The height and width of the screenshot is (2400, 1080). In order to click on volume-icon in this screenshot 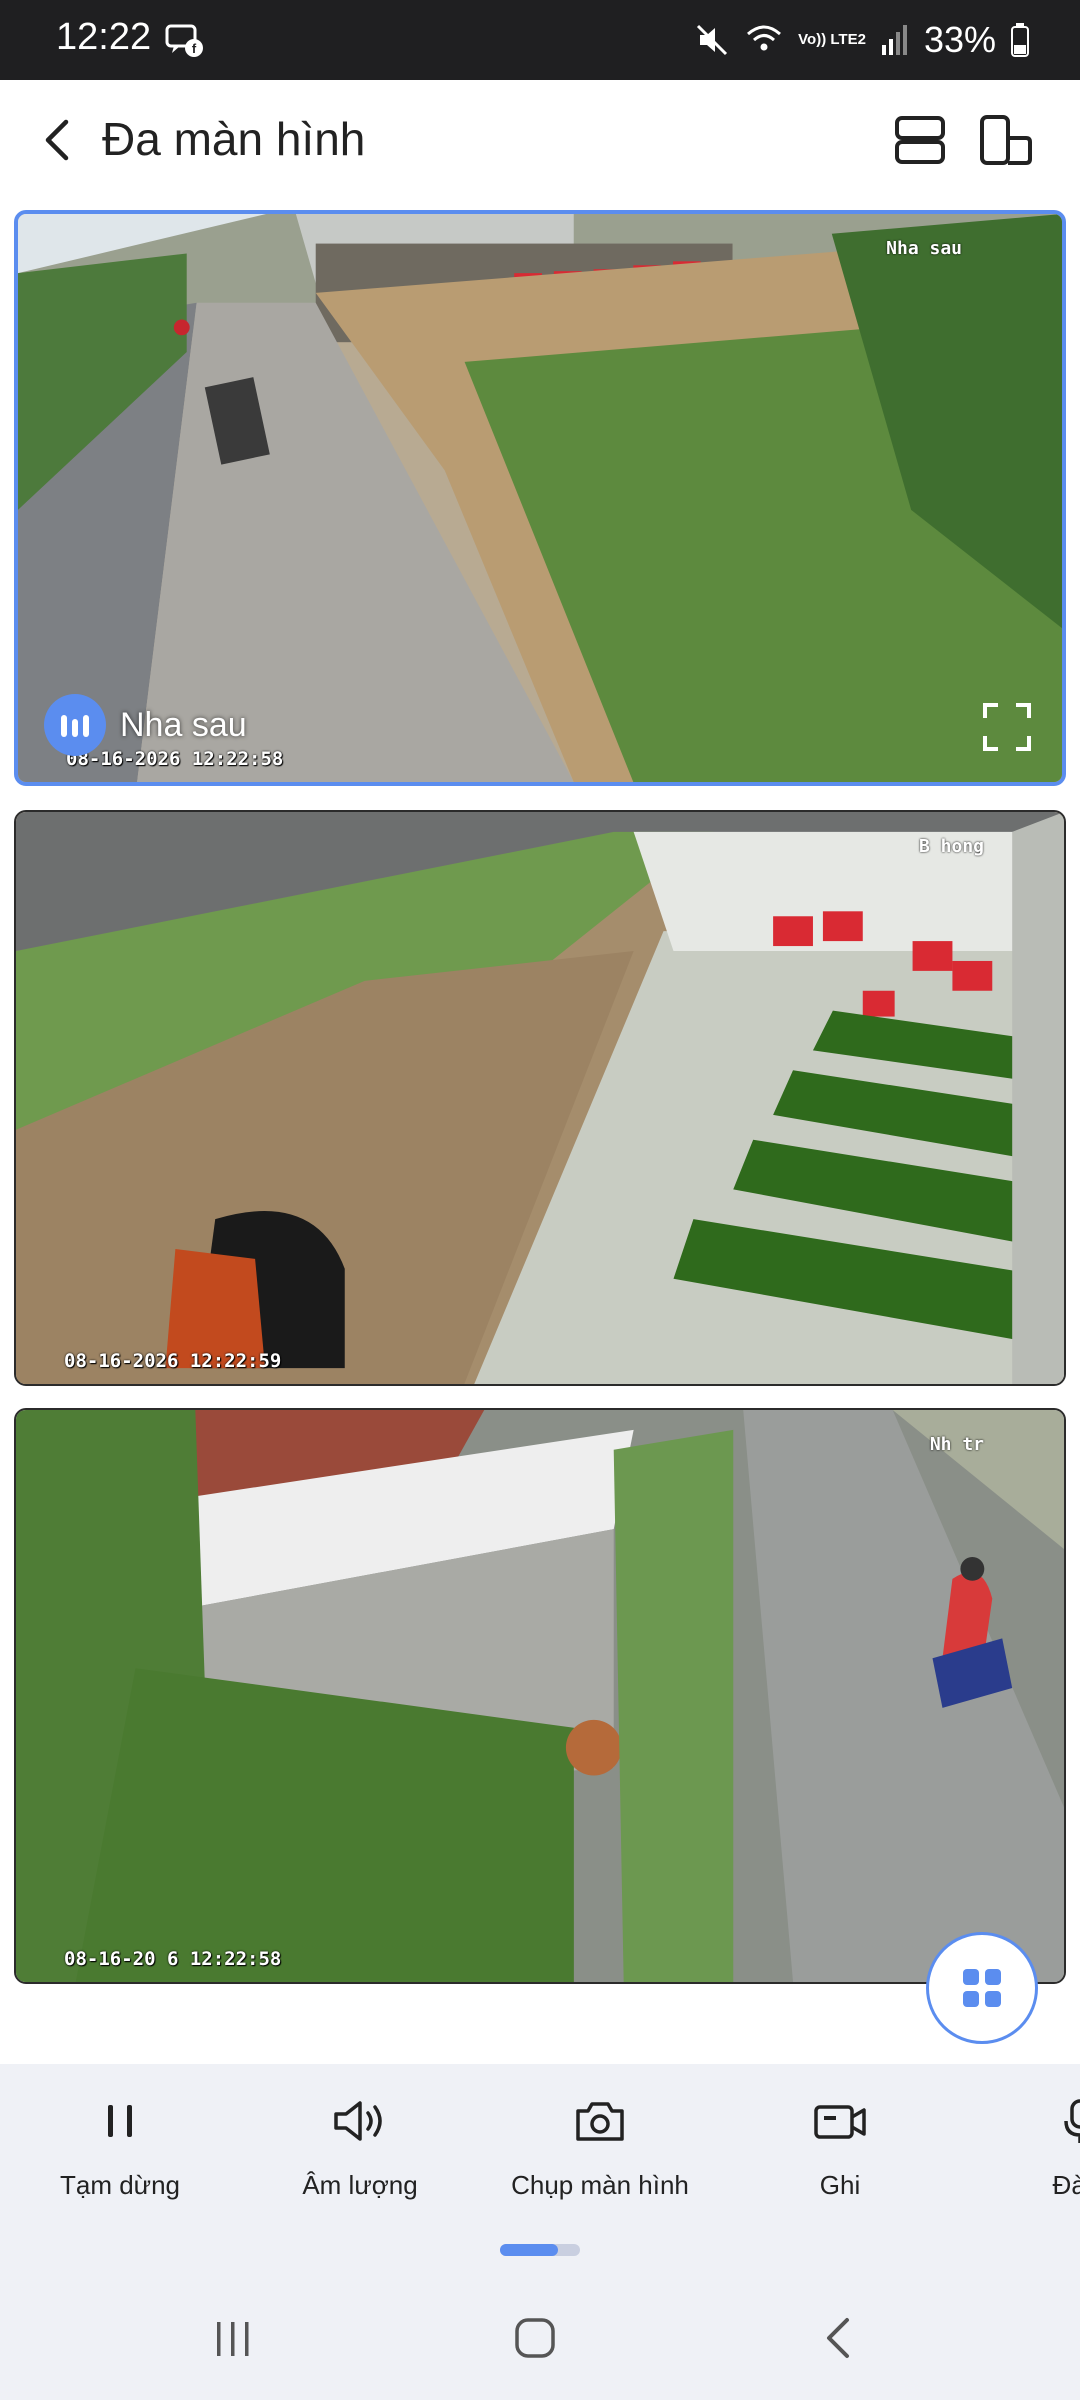, I will do `click(358, 2121)`.